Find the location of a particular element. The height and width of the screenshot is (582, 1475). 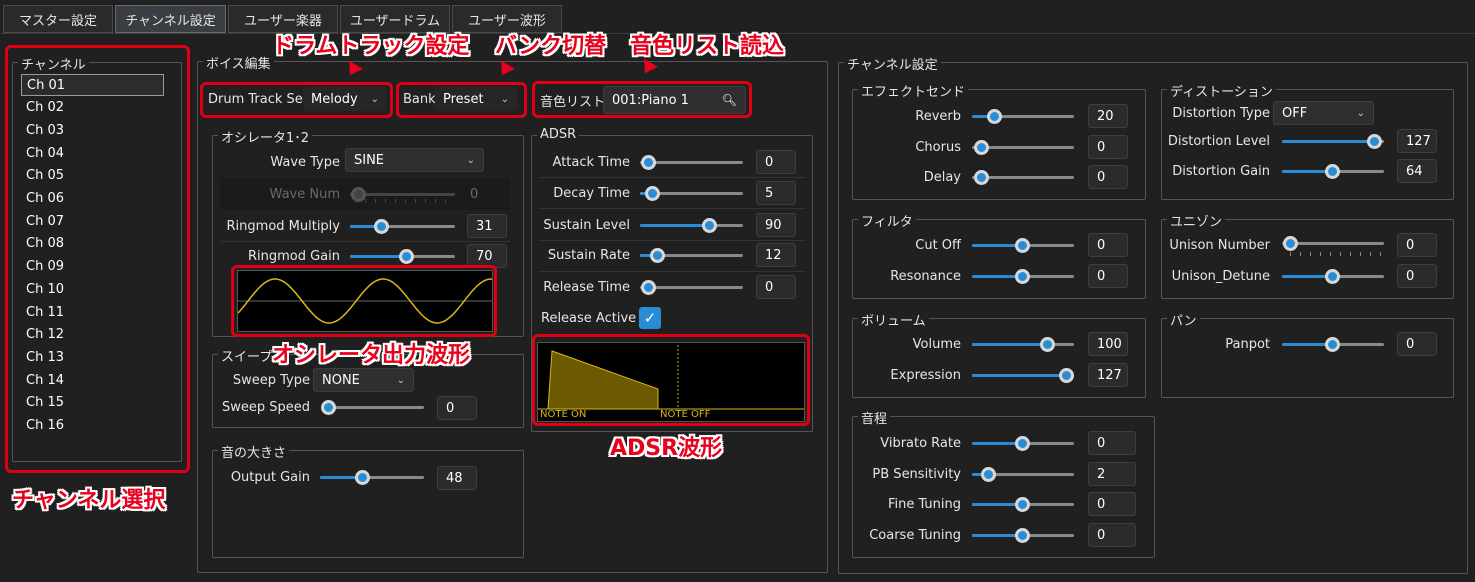

expression-value: 127 is located at coordinates (1108, 375).